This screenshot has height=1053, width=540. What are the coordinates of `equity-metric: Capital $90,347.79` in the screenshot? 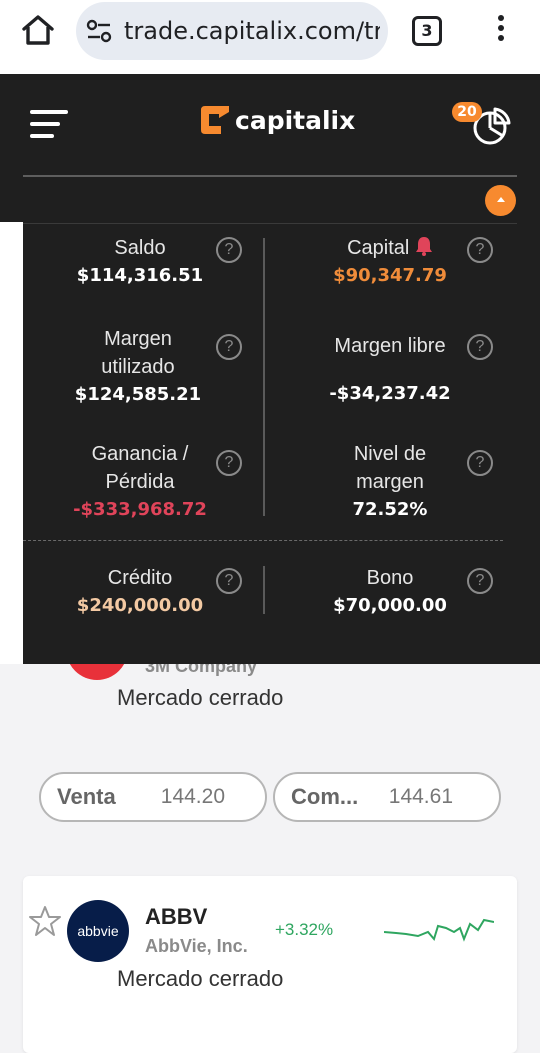 It's located at (390, 262).